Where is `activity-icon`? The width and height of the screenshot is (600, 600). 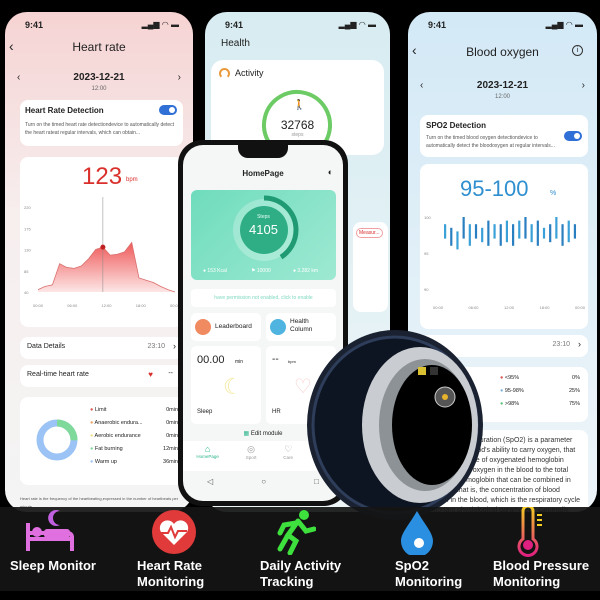 activity-icon is located at coordinates (224, 73).